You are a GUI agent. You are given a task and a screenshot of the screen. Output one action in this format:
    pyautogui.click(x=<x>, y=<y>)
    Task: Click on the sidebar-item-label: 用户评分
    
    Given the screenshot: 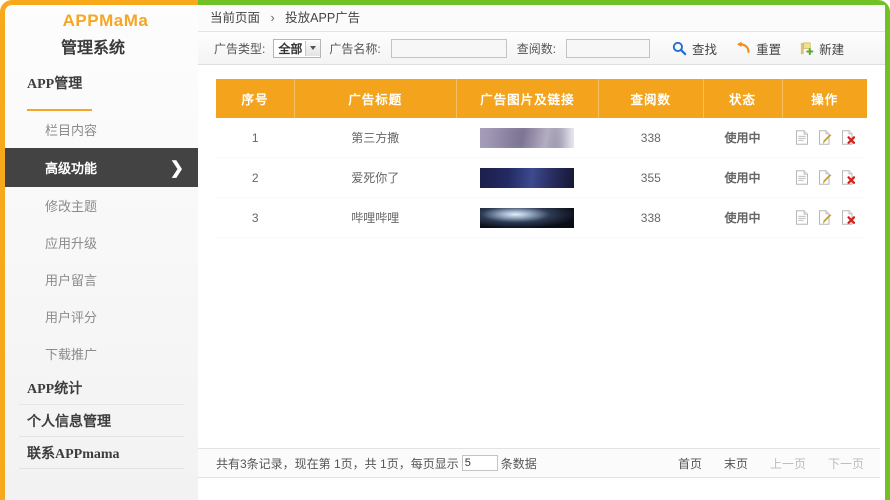 What is the action you would take?
    pyautogui.click(x=71, y=317)
    